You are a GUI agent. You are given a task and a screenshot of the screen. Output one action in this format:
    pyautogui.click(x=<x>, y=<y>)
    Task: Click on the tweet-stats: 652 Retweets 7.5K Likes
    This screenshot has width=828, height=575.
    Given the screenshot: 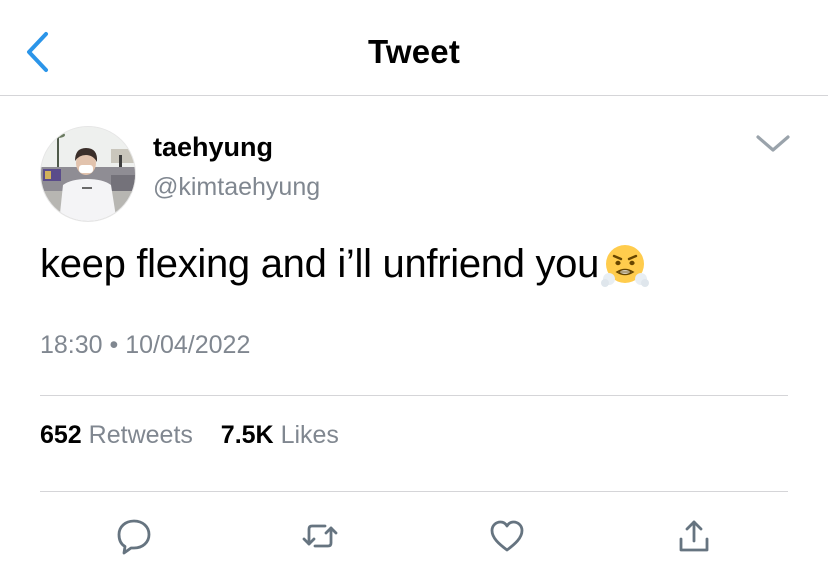 What is the action you would take?
    pyautogui.click(x=189, y=435)
    